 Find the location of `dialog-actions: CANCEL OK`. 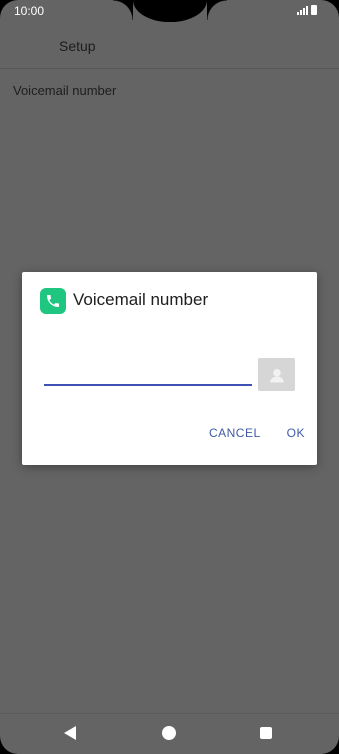

dialog-actions: CANCEL OK is located at coordinates (257, 433).